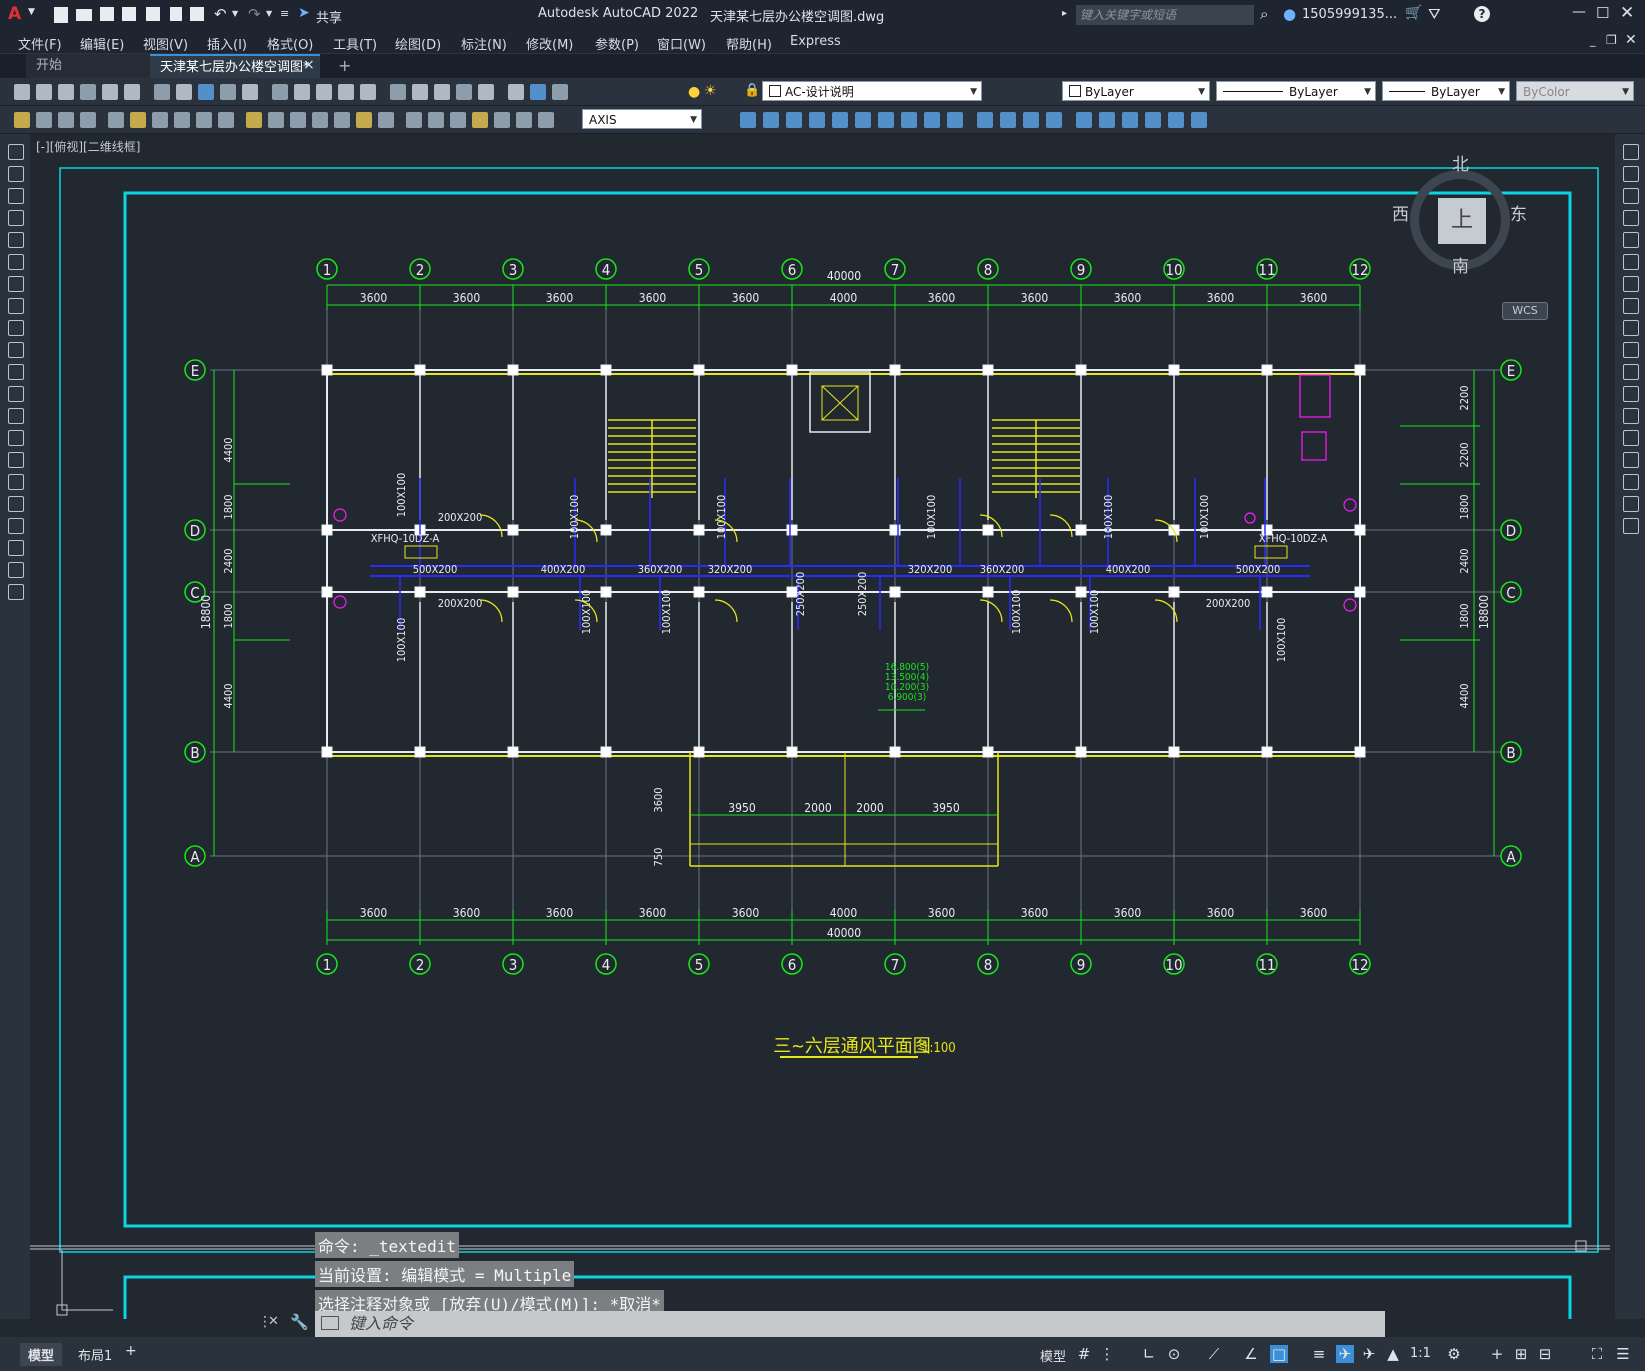 The height and width of the screenshot is (1371, 1645). Describe the element at coordinates (235, 13) in the screenshot. I see `undo-dropdown-icon: ▼` at that location.